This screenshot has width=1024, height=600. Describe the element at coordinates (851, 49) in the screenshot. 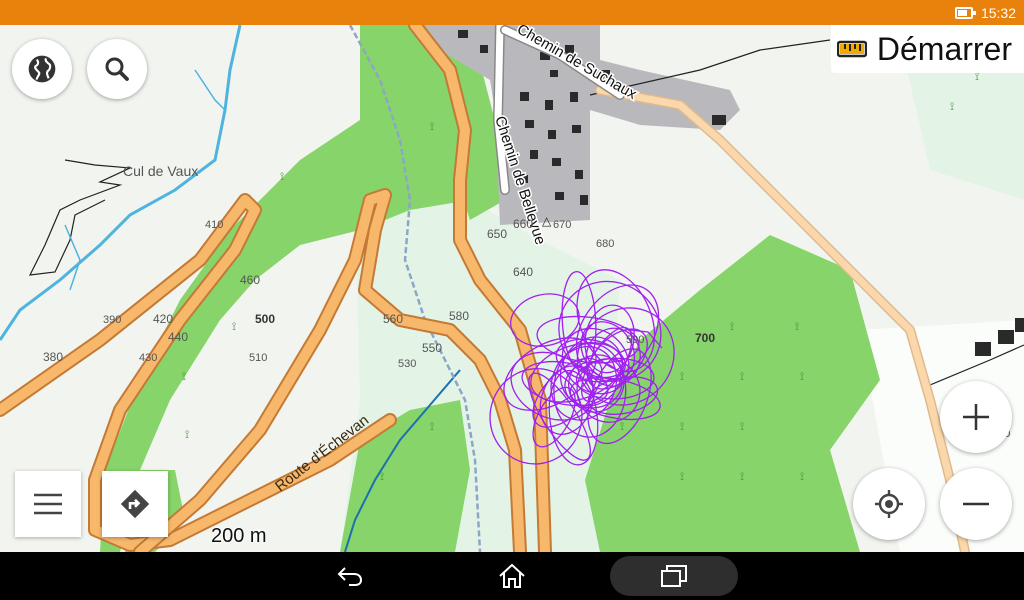

I see `ruler-icon` at that location.